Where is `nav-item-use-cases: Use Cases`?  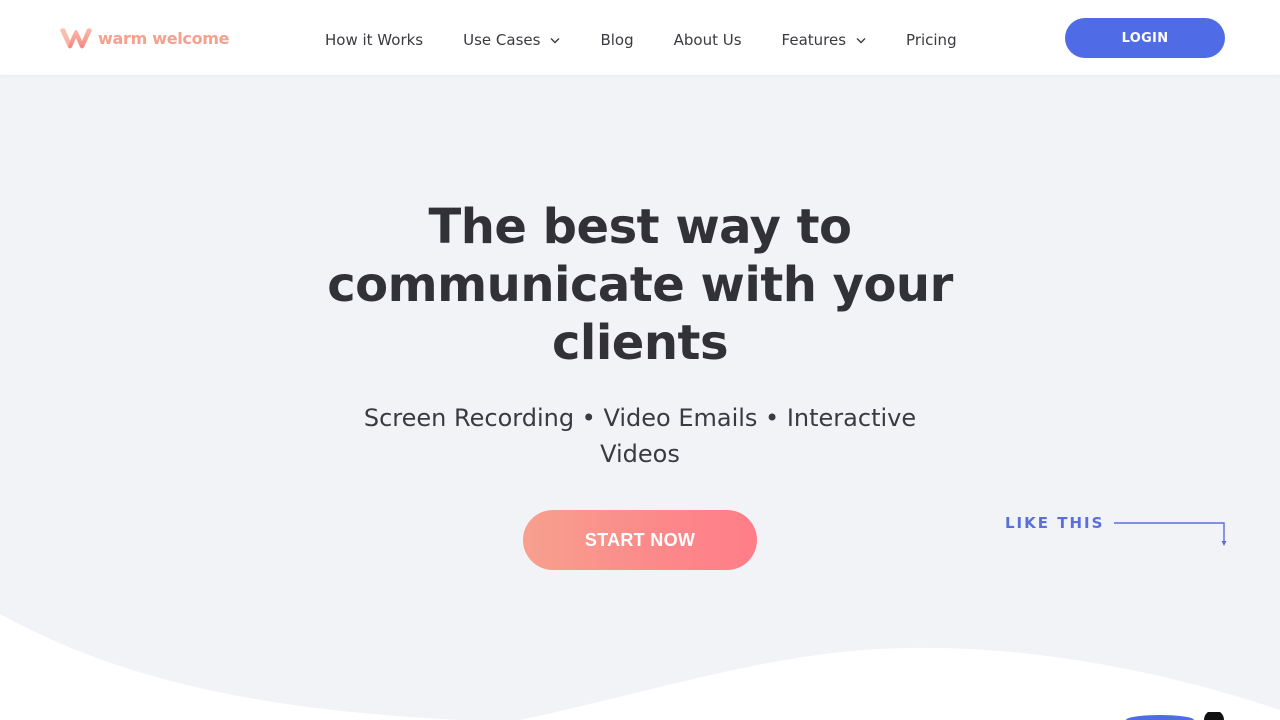 nav-item-use-cases: Use Cases is located at coordinates (511, 40).